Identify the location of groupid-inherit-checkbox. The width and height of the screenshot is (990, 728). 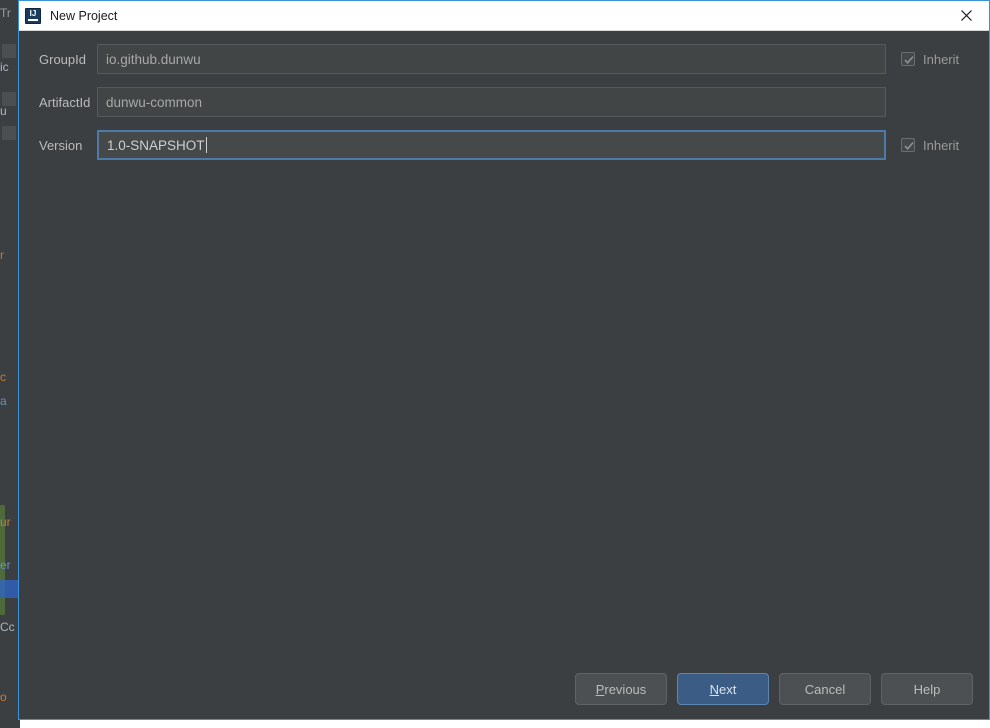
(908, 59).